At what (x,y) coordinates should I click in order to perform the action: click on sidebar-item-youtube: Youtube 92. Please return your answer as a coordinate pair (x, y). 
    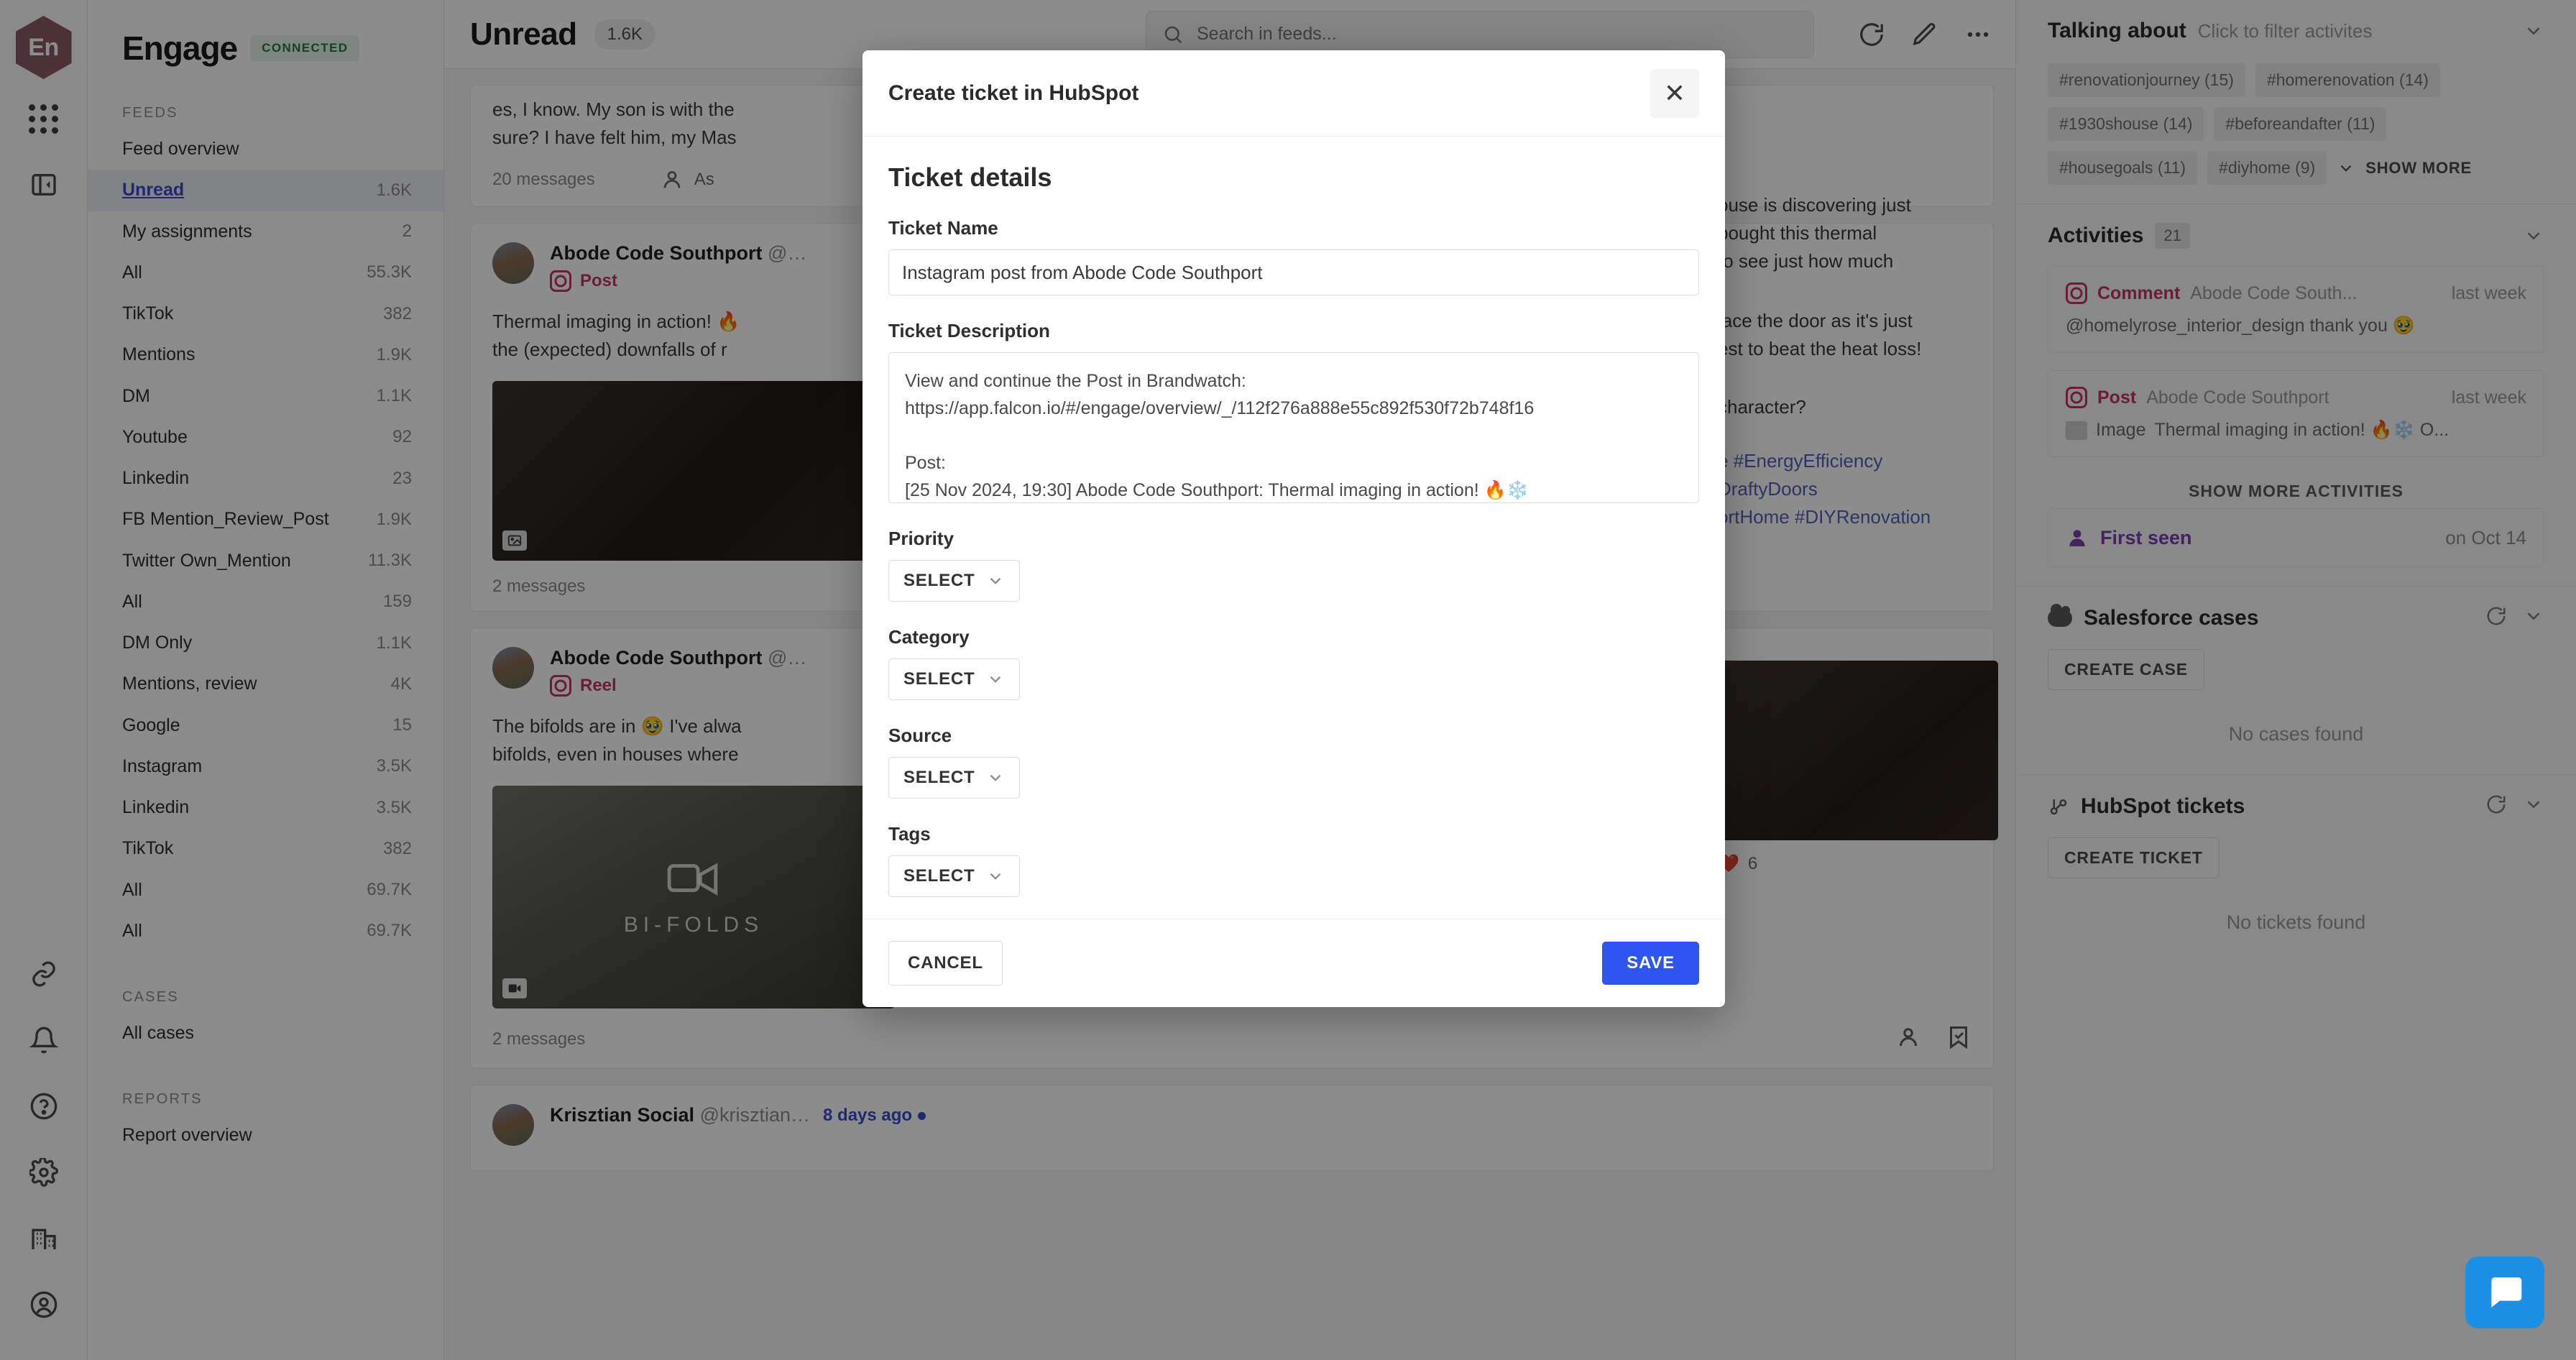
    Looking at the image, I should click on (265, 437).